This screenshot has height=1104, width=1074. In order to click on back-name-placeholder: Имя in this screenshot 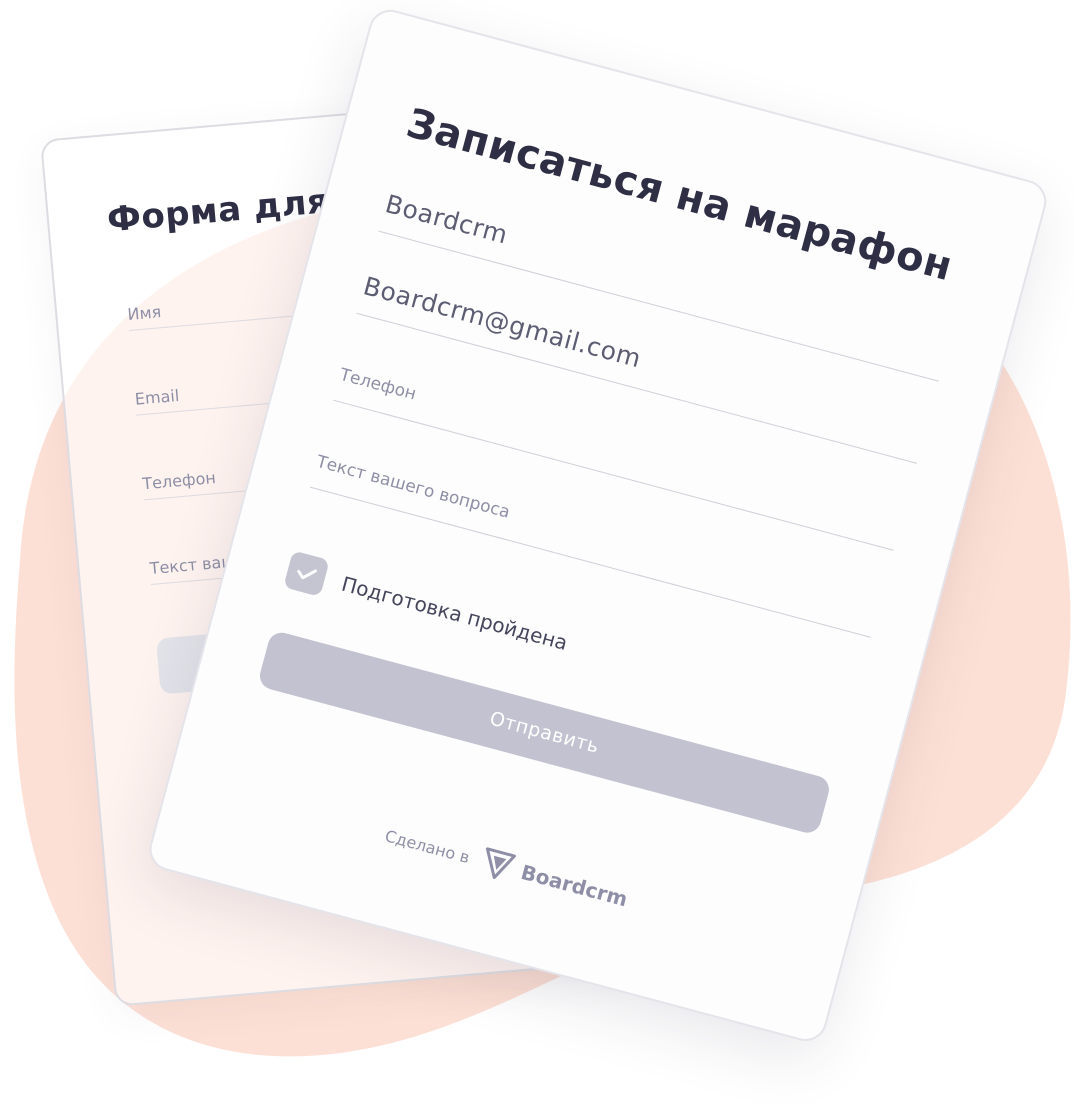, I will do `click(144, 313)`.